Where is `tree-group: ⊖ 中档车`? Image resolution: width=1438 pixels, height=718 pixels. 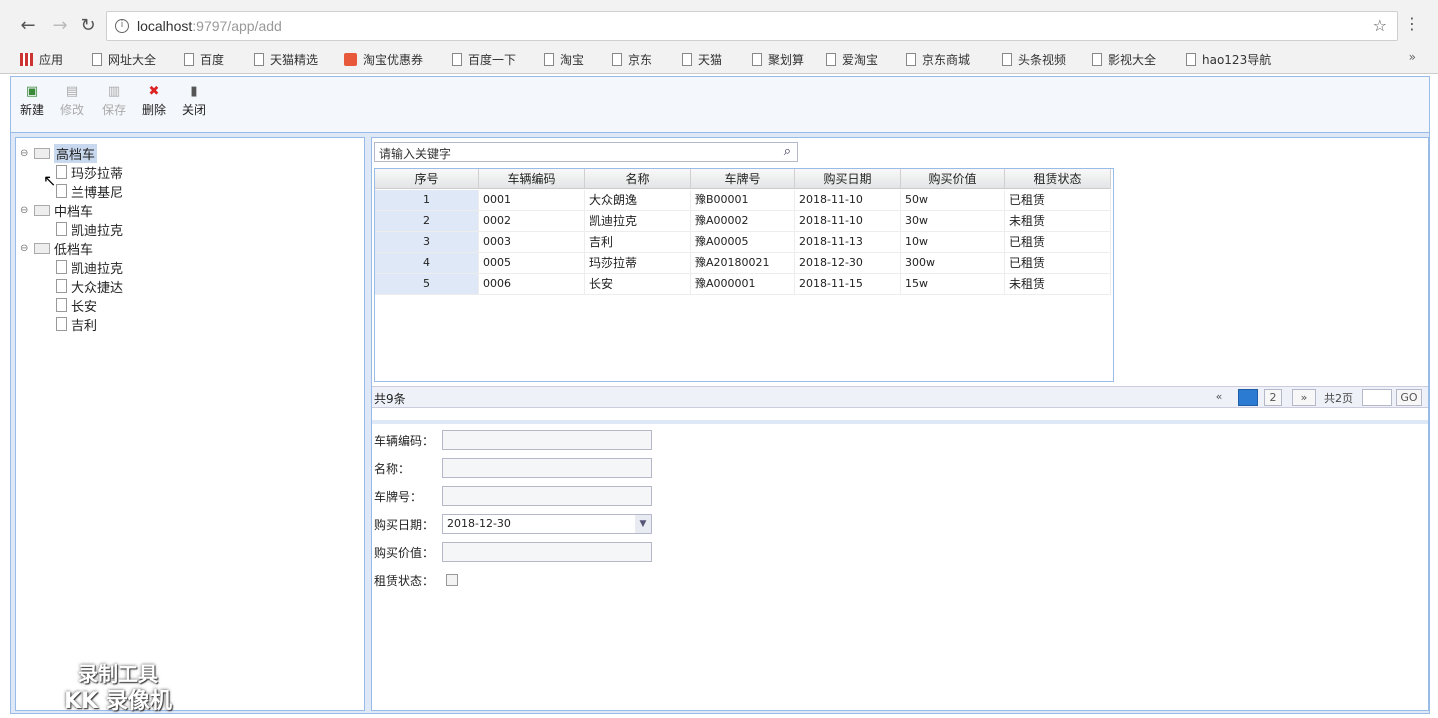
tree-group: ⊖ 中档车 is located at coordinates (56, 210).